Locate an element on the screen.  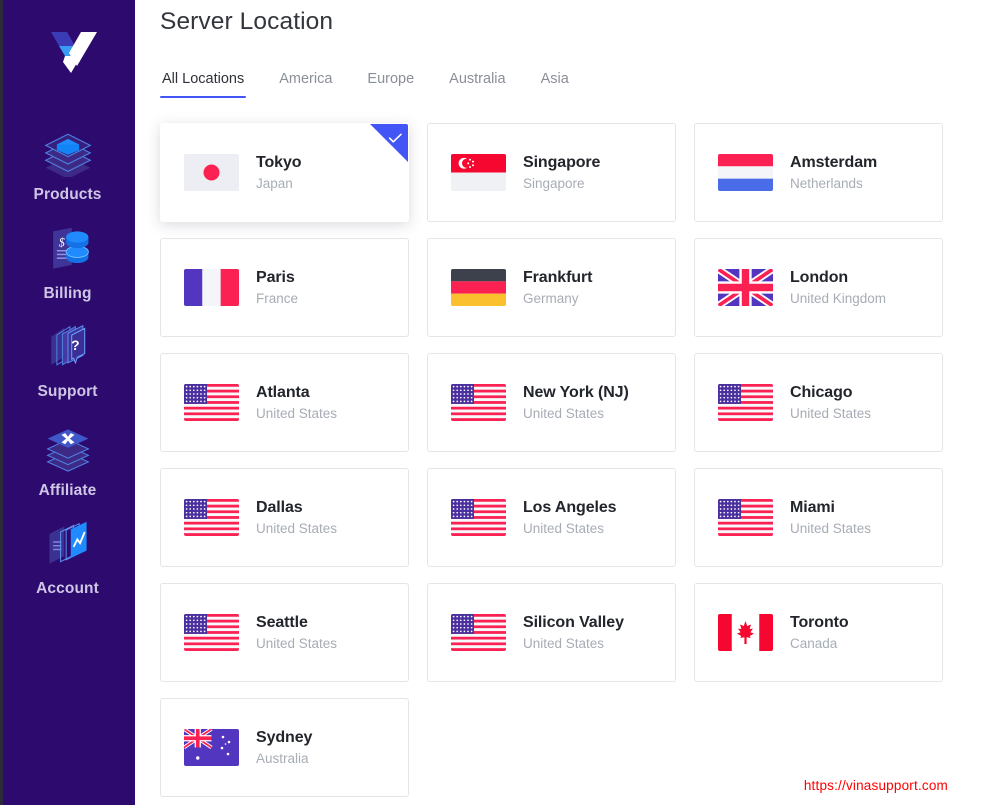
location-text: New York (NJ) United States is located at coordinates (576, 403).